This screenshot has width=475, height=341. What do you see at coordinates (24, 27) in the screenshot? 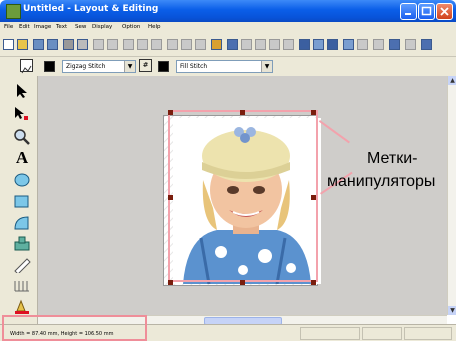
I see `menu-edit: Edit` at bounding box center [24, 27].